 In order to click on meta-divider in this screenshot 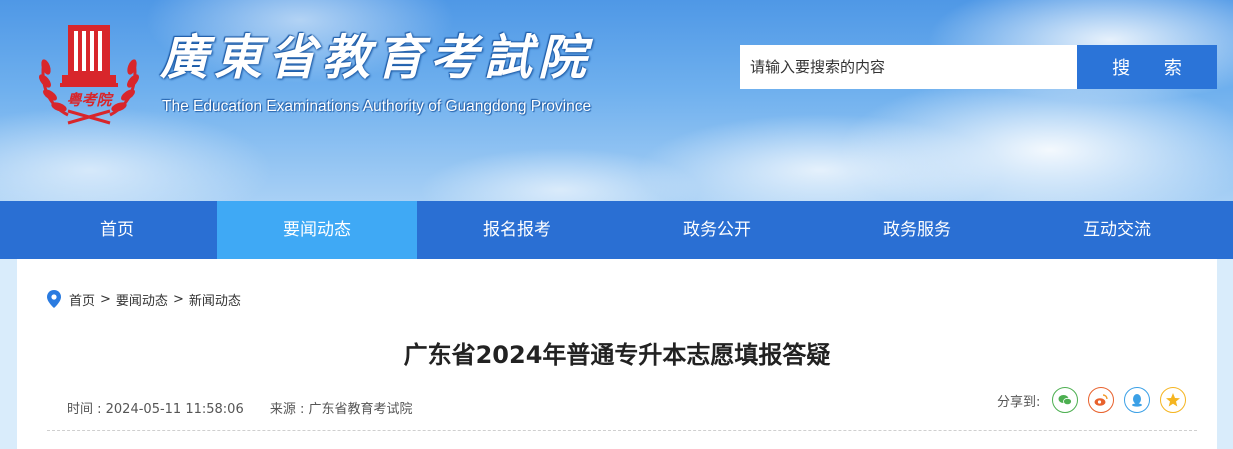, I will do `click(622, 430)`.